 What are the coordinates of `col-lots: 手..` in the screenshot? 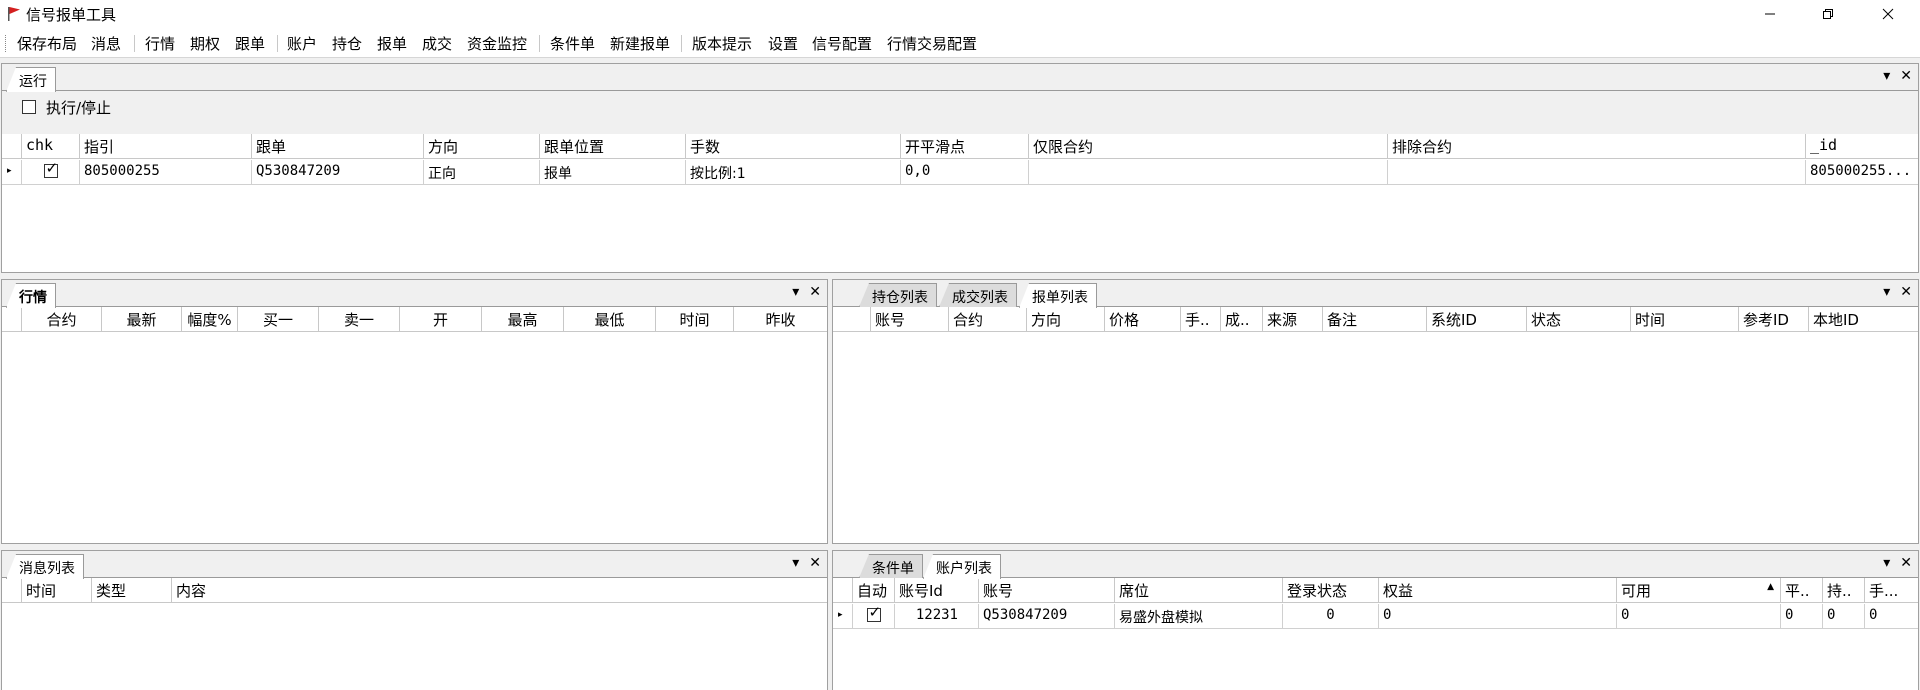 It's located at (1201, 319).